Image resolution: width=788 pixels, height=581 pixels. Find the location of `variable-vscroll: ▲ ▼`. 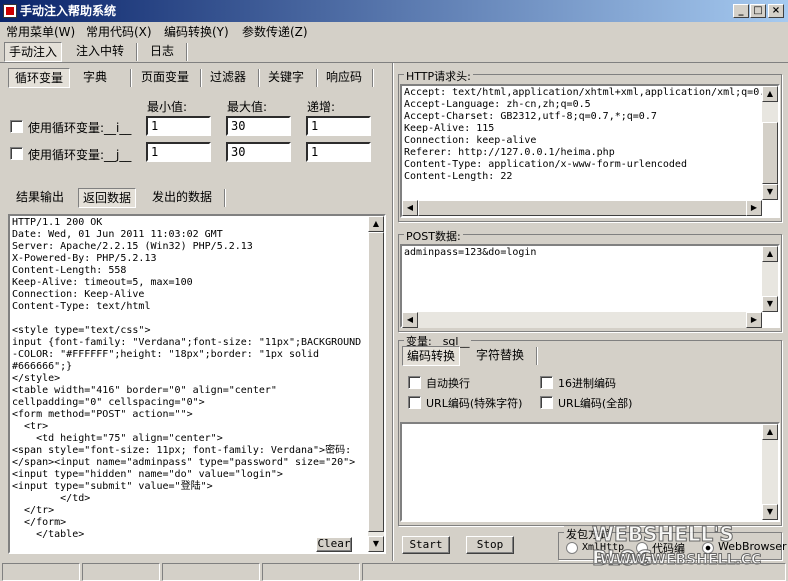

variable-vscroll: ▲ ▼ is located at coordinates (770, 472).